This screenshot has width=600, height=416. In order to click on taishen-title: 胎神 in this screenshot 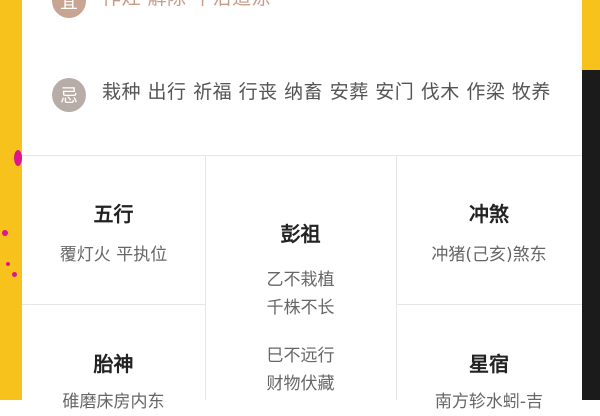, I will do `click(113, 364)`.